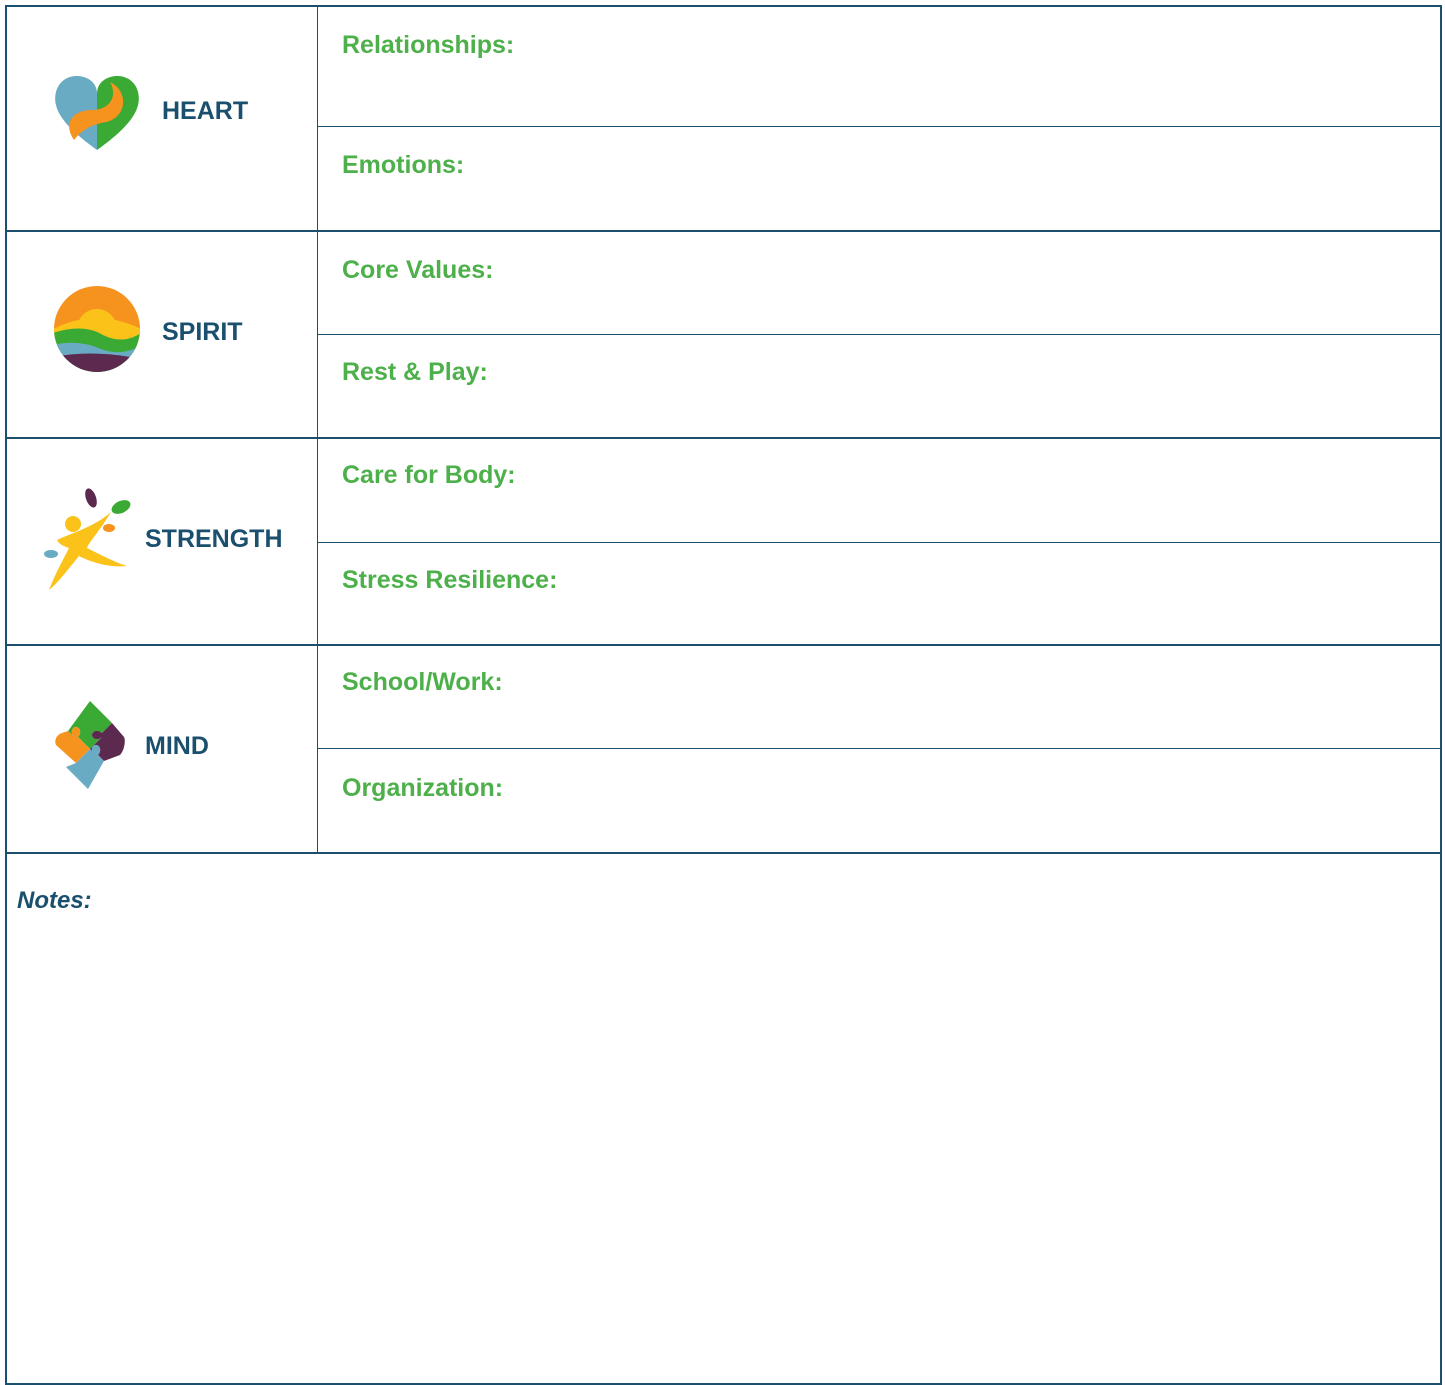  What do you see at coordinates (54, 900) in the screenshot?
I see `notes-label: Notes:` at bounding box center [54, 900].